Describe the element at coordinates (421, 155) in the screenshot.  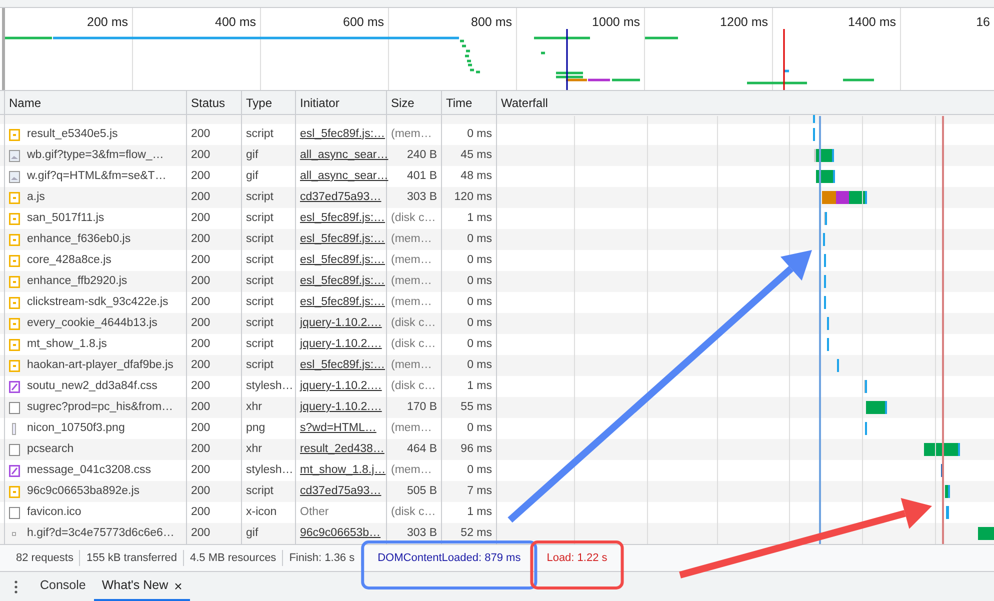
I see `resource-size: 240 B` at that location.